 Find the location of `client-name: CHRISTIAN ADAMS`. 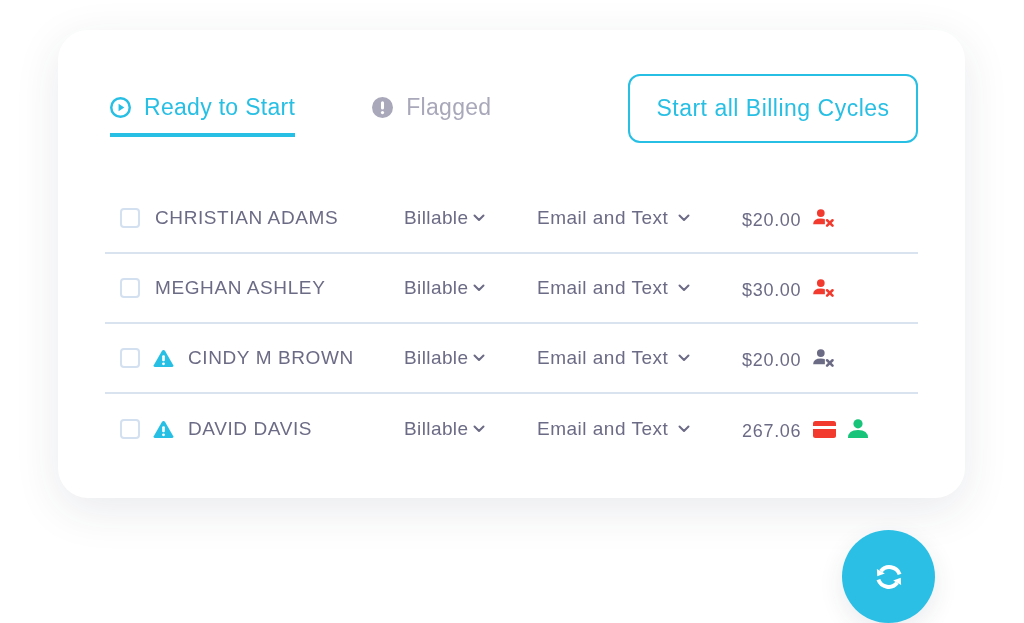

client-name: CHRISTIAN ADAMS is located at coordinates (247, 217).